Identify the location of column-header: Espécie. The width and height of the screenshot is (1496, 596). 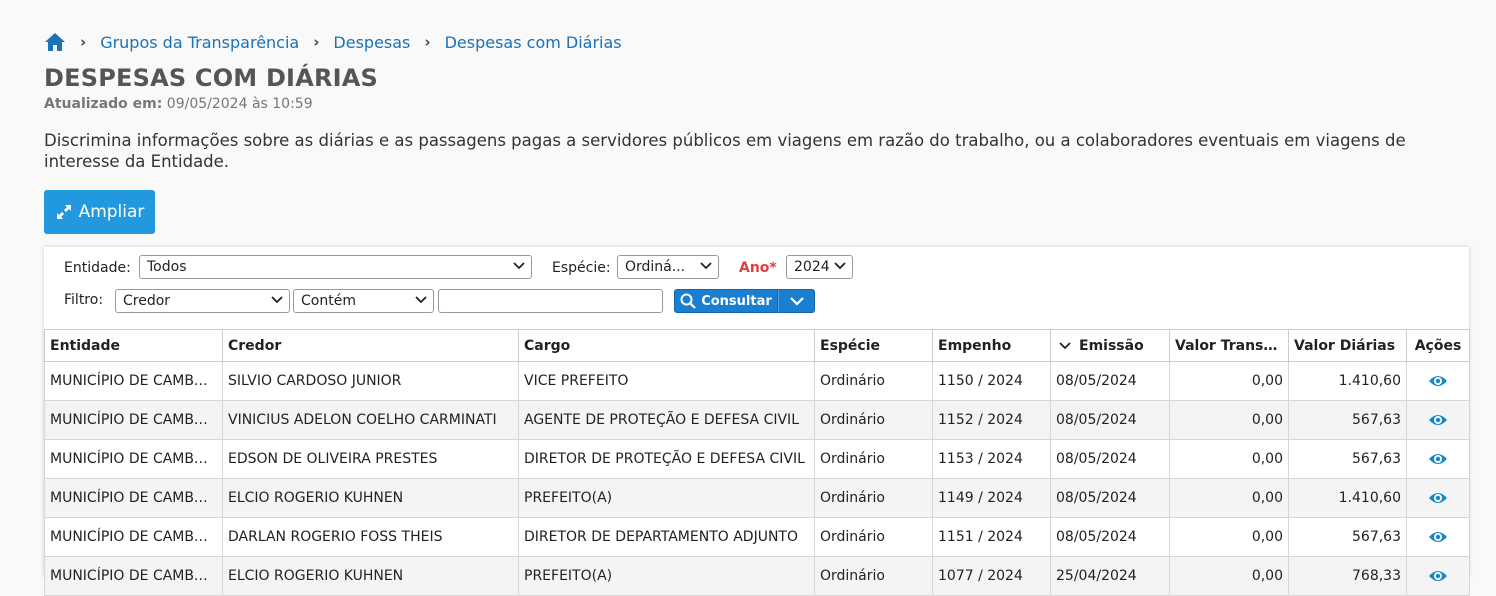
(873, 345).